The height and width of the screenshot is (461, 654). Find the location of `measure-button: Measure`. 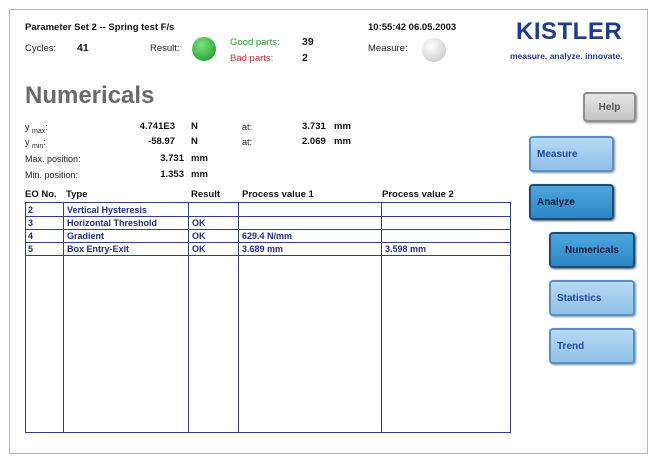

measure-button: Measure is located at coordinates (571, 154).